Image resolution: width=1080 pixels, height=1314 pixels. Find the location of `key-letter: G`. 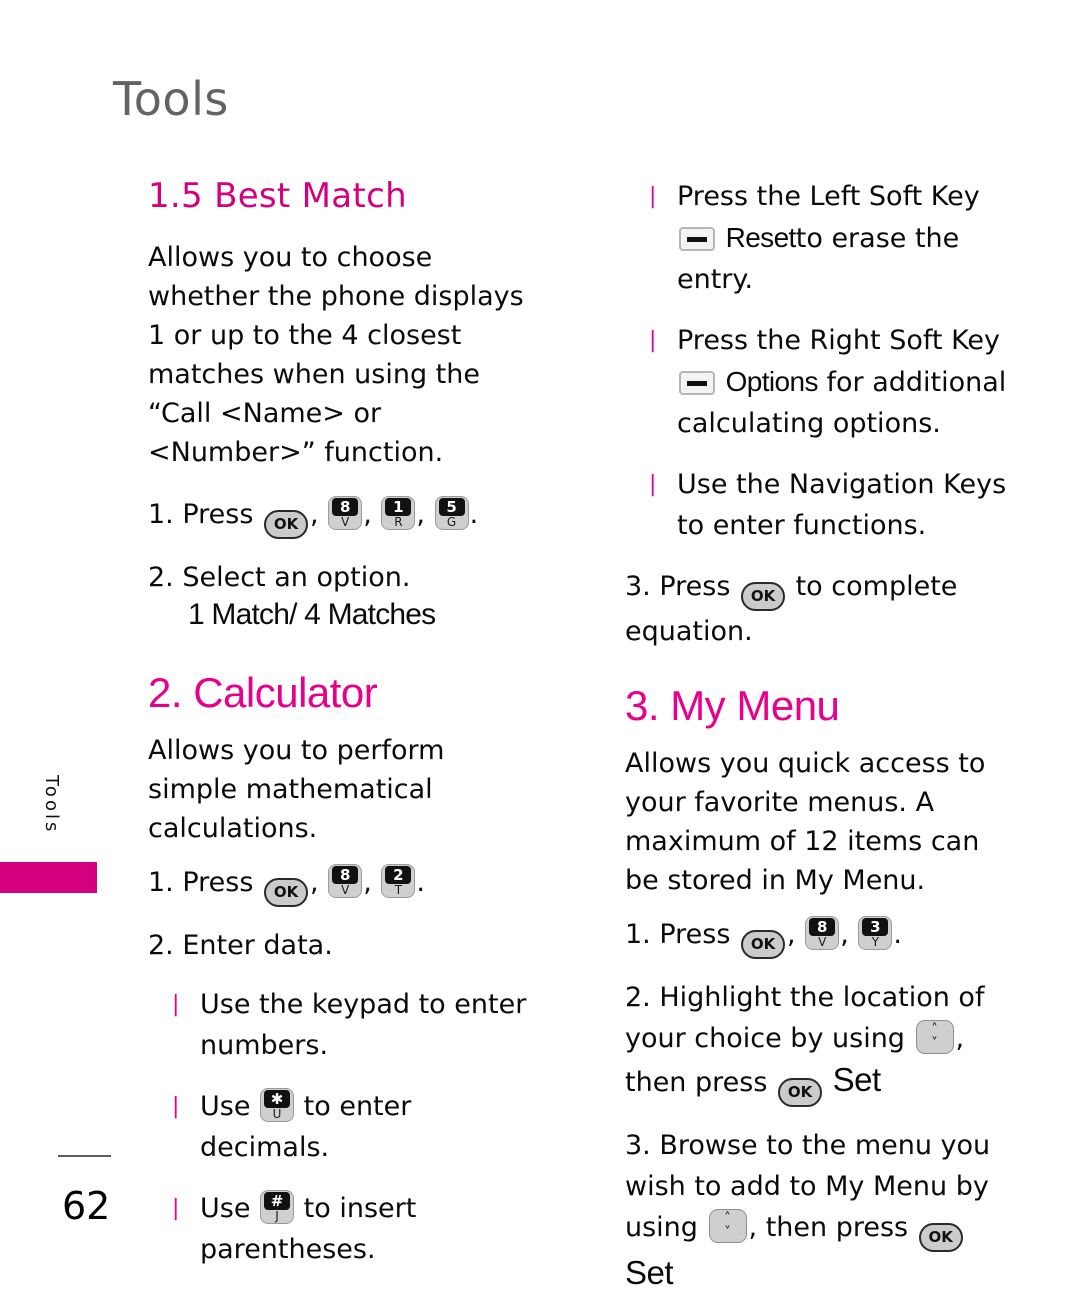

key-letter: G is located at coordinates (451, 522).